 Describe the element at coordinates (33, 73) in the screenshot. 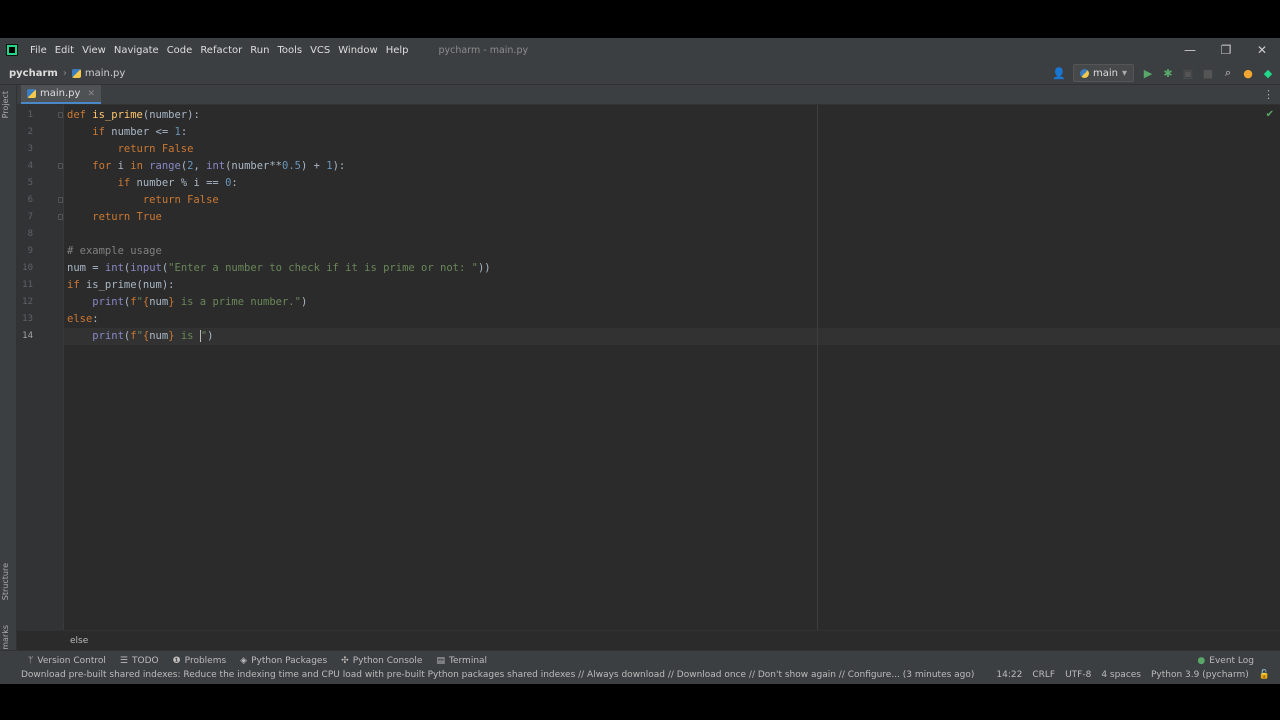

I see `breadcrumb-project: pycharm` at that location.